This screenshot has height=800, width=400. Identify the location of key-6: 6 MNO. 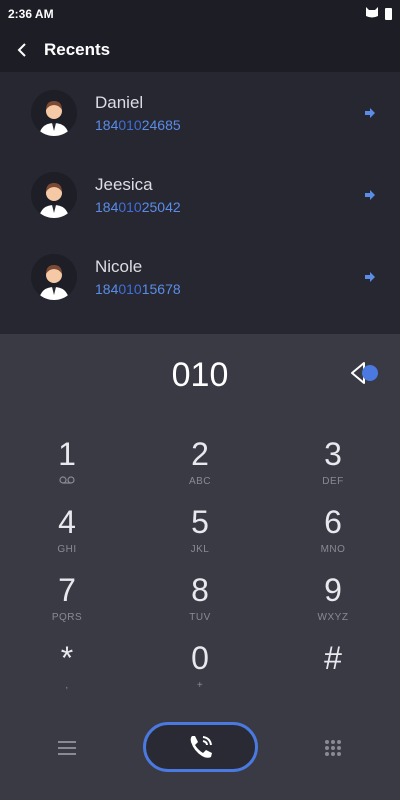
(333, 536).